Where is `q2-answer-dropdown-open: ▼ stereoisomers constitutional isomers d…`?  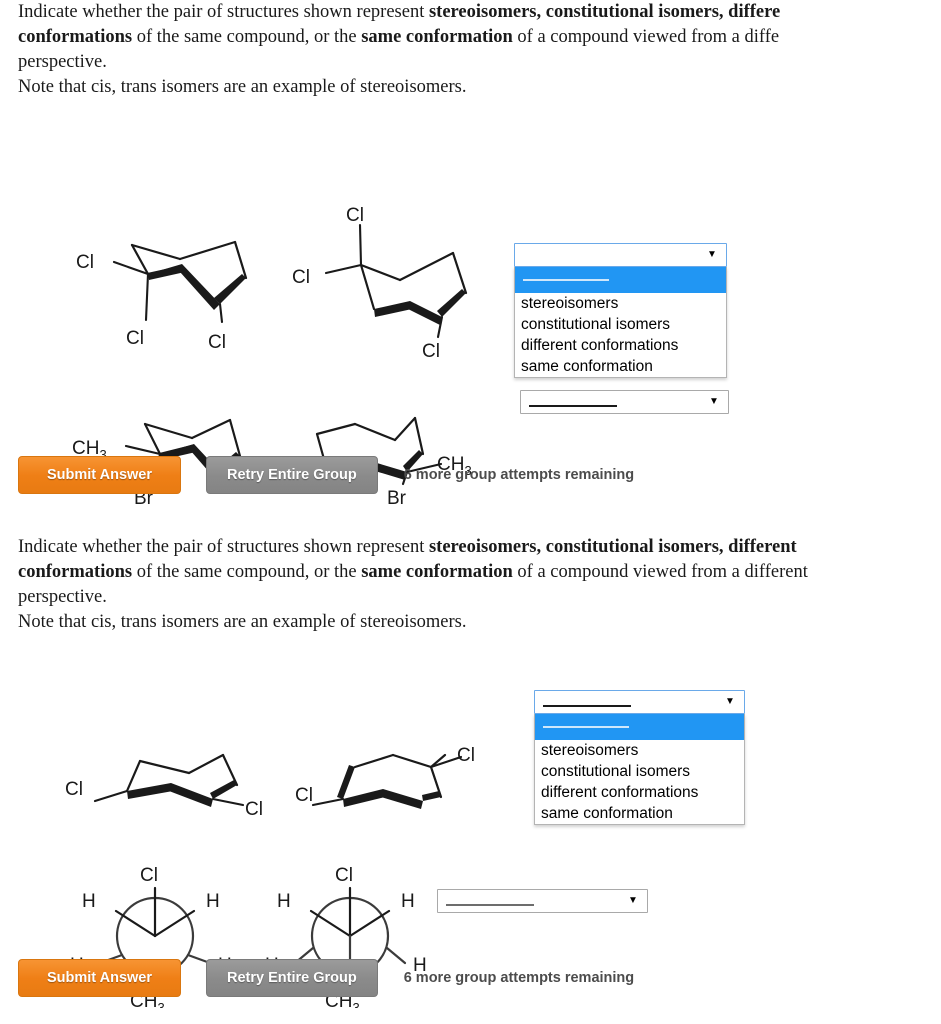
q2-answer-dropdown-open: ▼ stereoisomers constitutional isomers d… is located at coordinates (639, 757).